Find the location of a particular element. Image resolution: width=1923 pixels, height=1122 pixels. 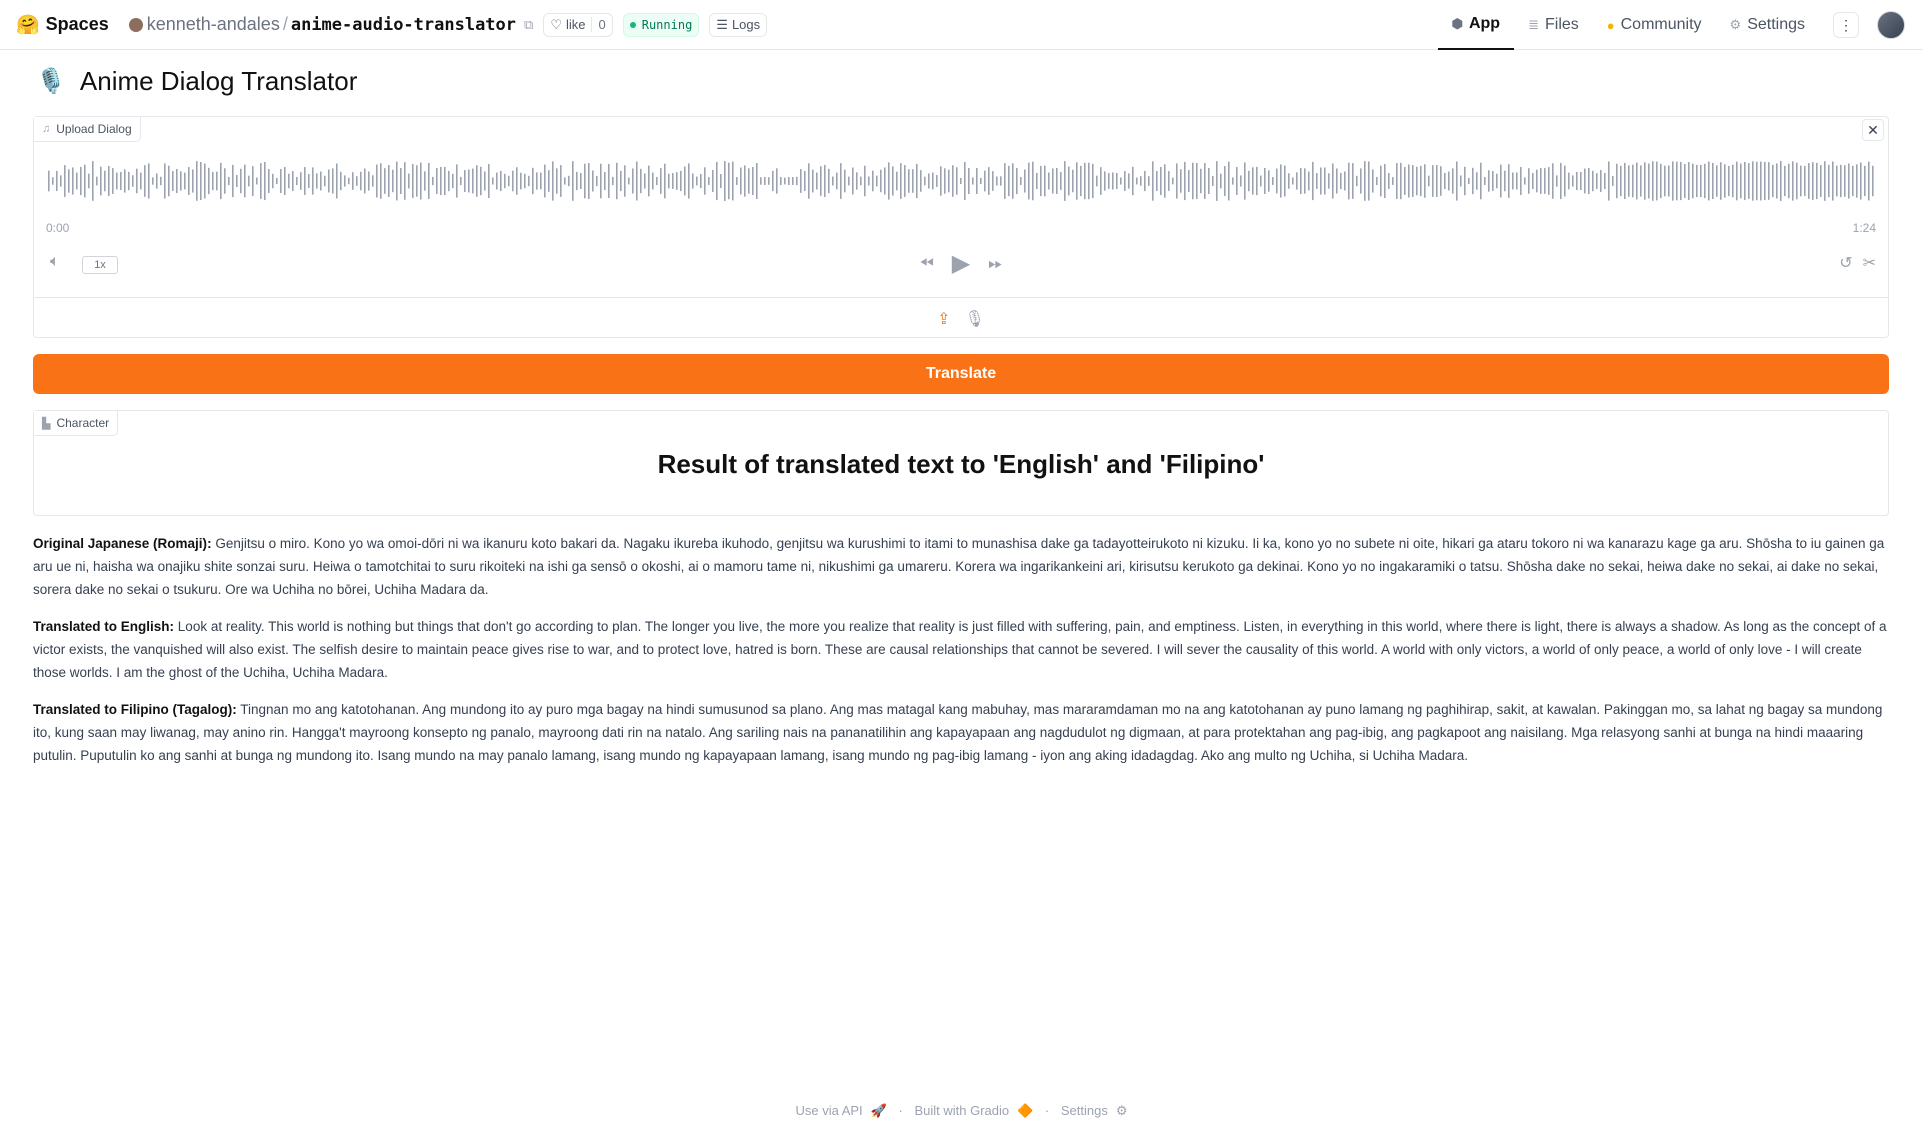

like-button: ♡ like 0 is located at coordinates (578, 24).